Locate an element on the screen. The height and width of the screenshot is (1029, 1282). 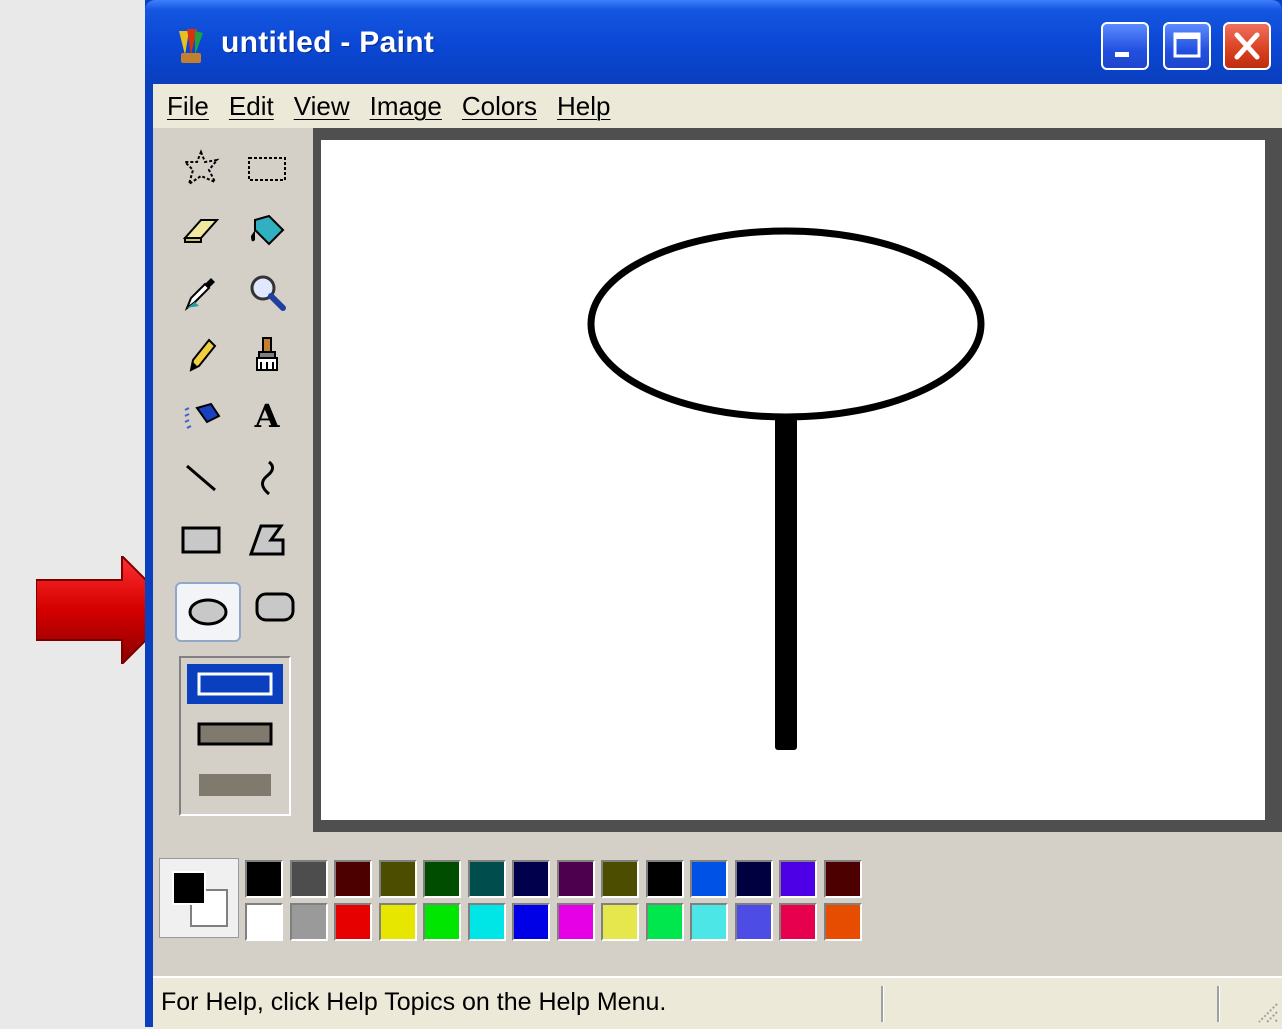
menu-view: View is located at coordinates (322, 106).